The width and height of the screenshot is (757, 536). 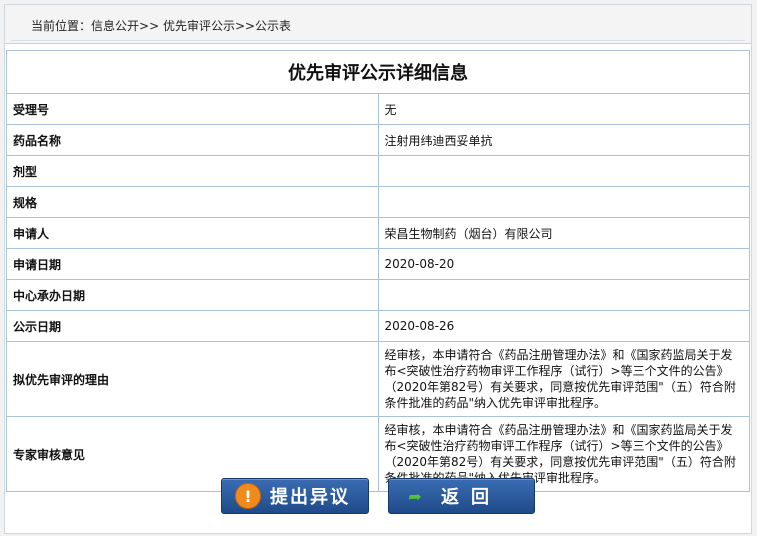 I want to click on title-row: 优先审评公示详细信息, so click(x=378, y=72).